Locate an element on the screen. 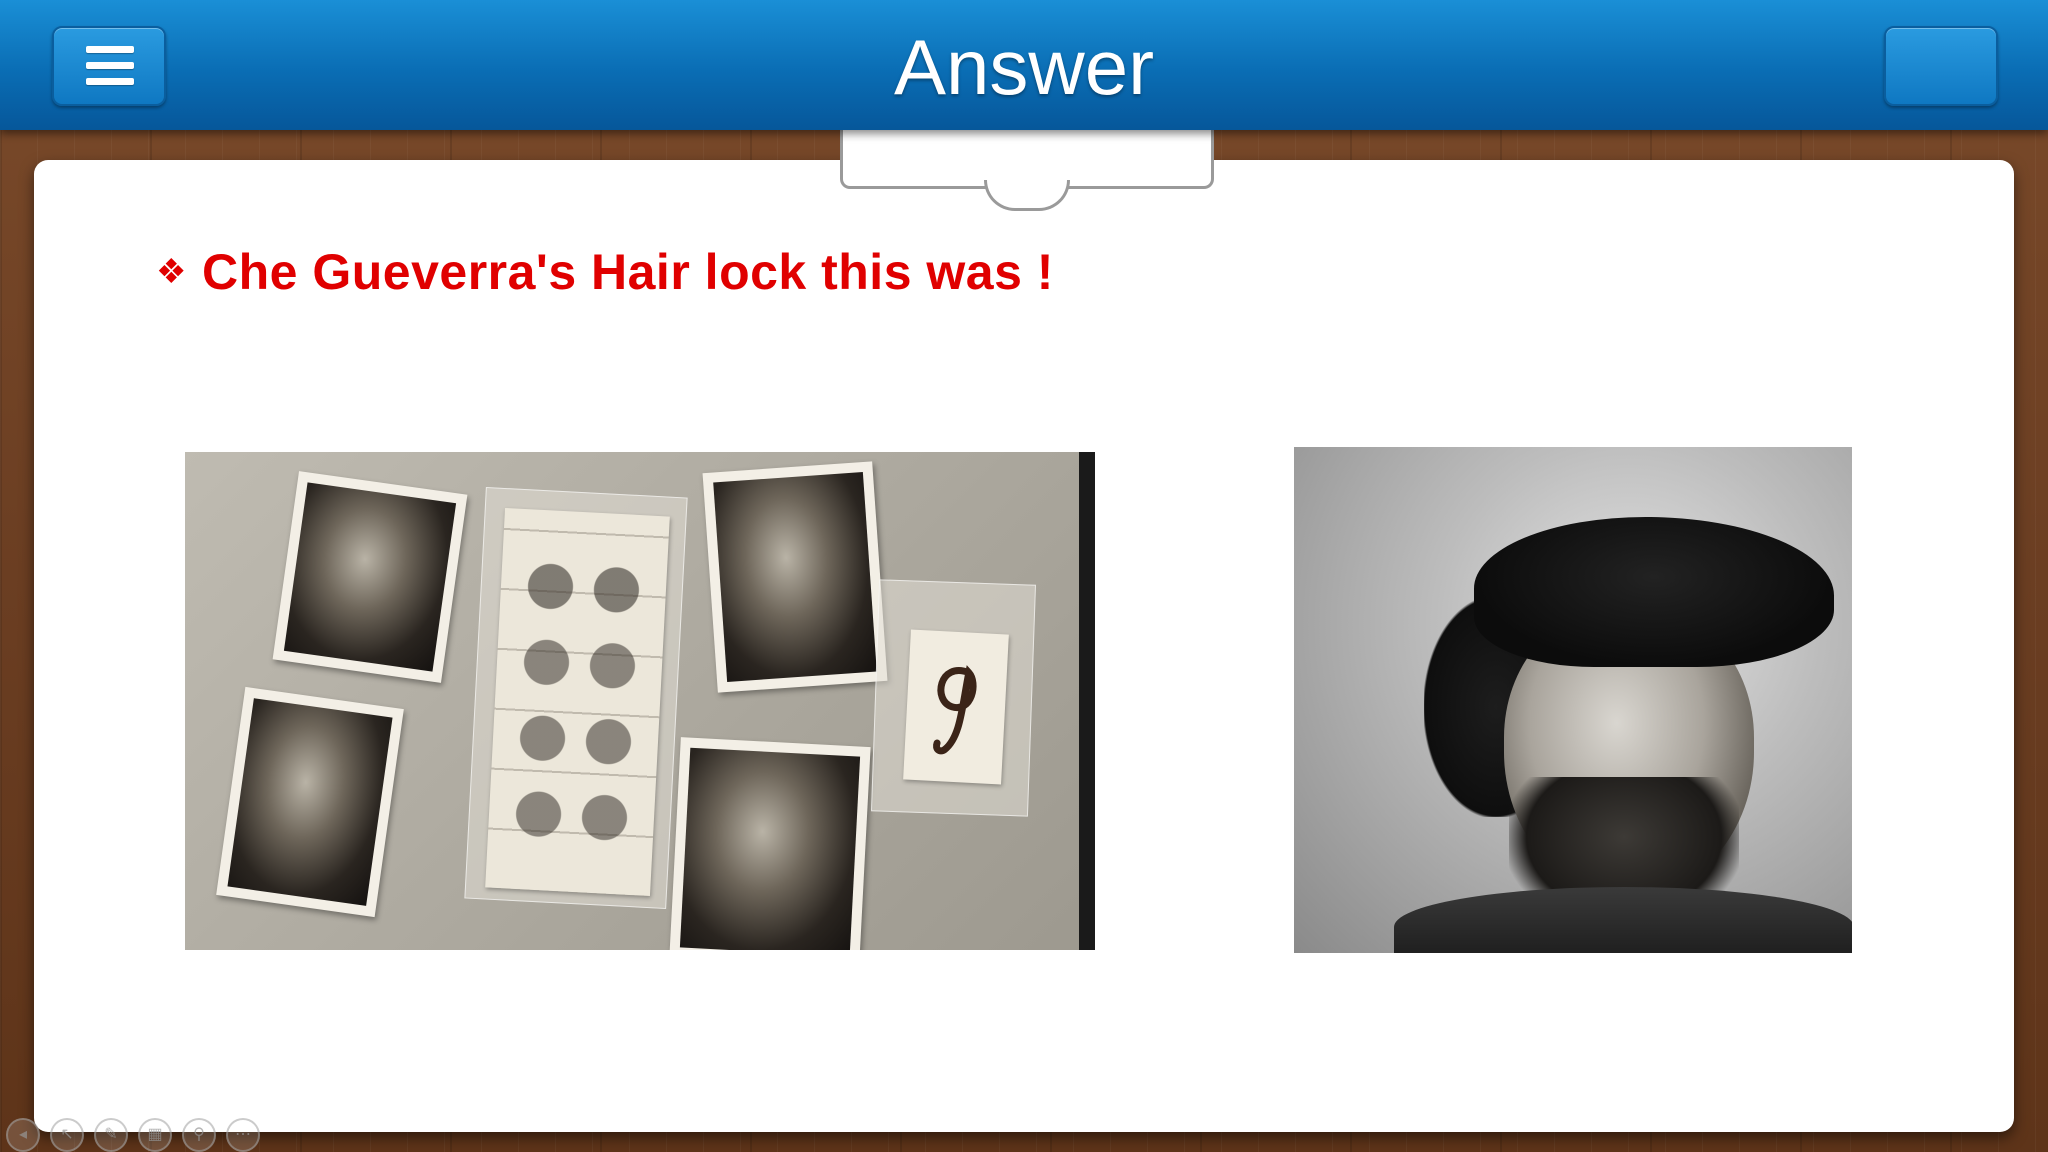 The image size is (2048, 1152). portrait-beret is located at coordinates (1654, 592).